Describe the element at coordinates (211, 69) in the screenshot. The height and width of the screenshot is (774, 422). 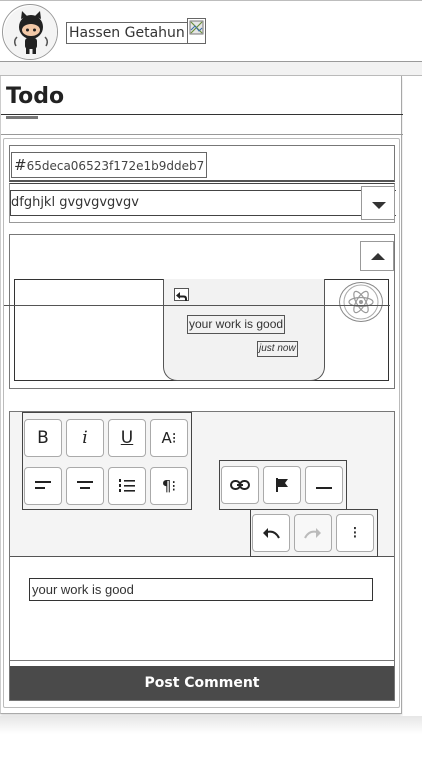
I see `header-separator` at that location.